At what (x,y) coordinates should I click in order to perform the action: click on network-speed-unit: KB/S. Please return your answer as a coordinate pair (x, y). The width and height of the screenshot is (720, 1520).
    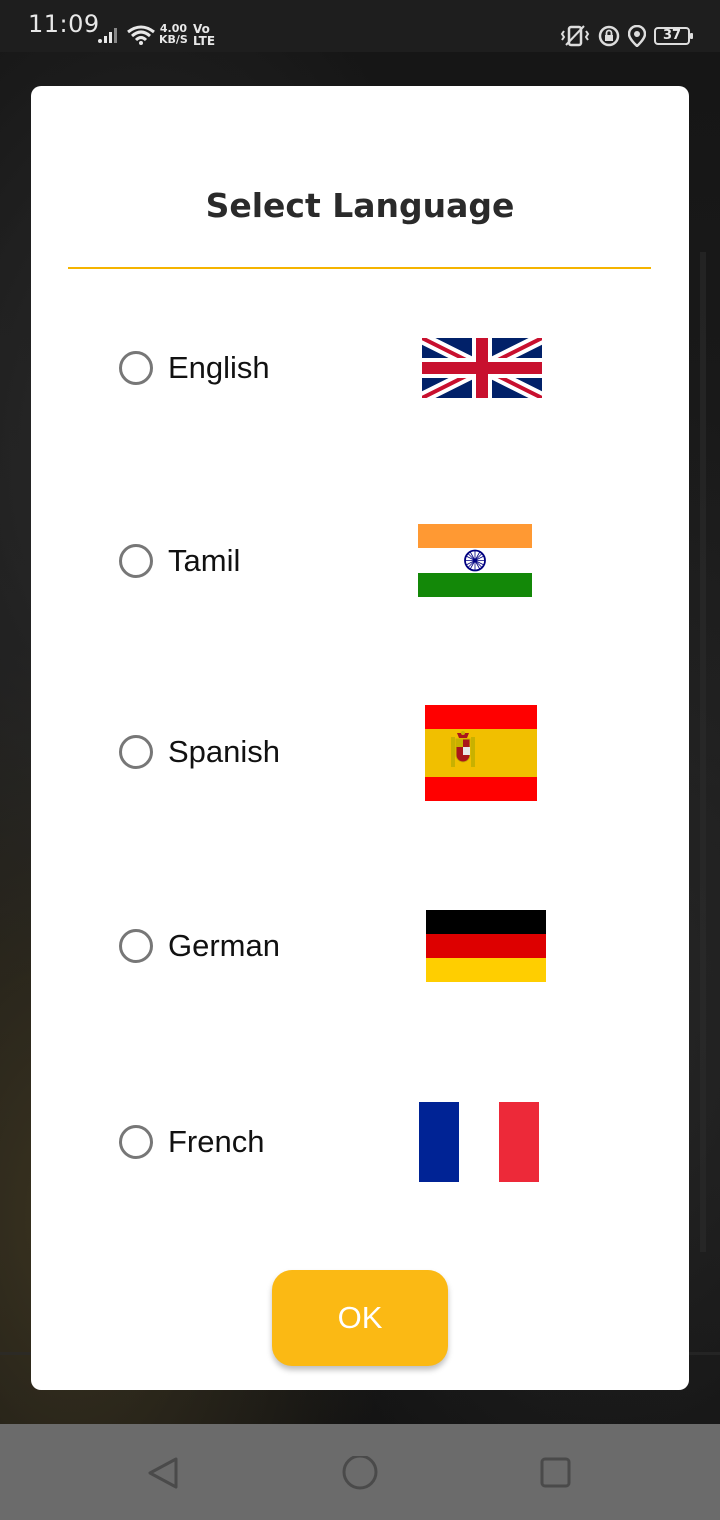
    Looking at the image, I should click on (173, 39).